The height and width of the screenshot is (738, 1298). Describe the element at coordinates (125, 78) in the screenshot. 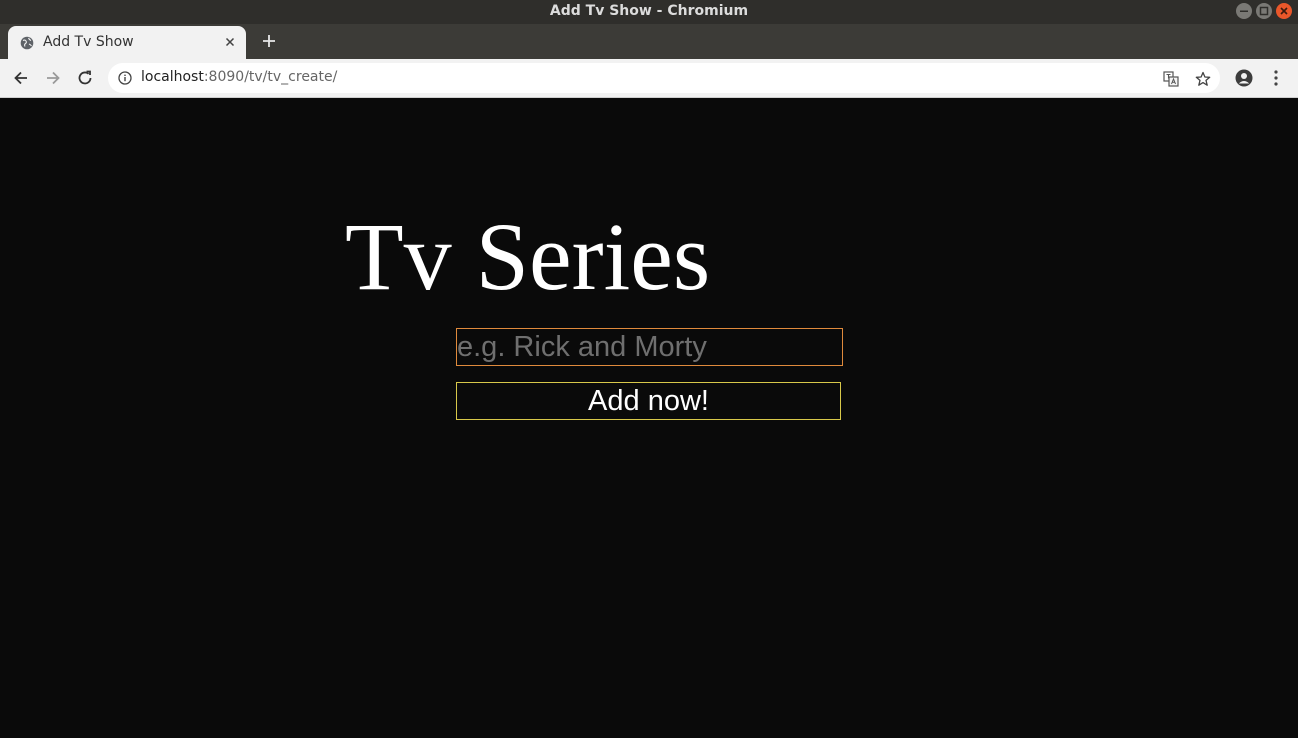

I see `info-icon` at that location.